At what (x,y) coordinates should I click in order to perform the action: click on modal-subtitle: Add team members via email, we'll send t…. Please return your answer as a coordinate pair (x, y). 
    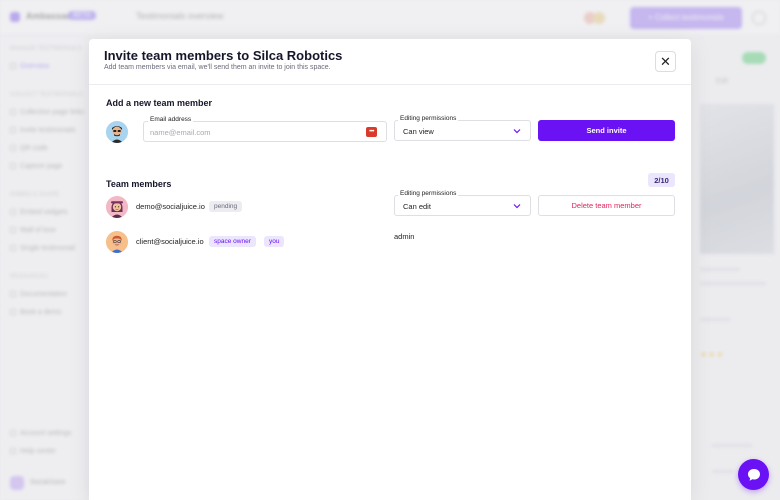
    Looking at the image, I should click on (217, 67).